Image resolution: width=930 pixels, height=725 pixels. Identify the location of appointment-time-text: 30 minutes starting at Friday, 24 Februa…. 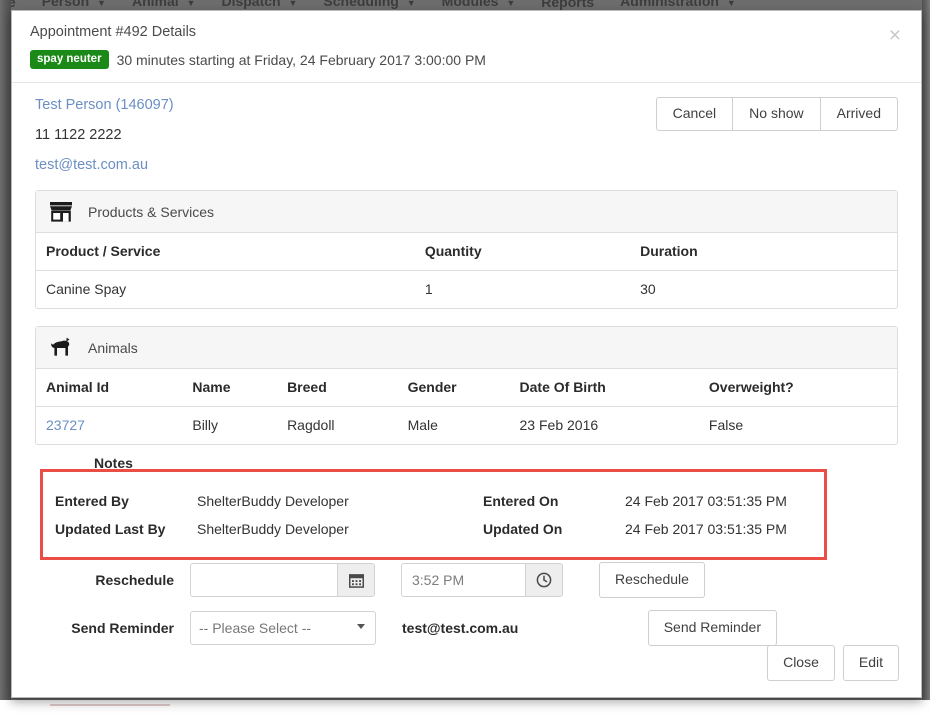
(301, 59).